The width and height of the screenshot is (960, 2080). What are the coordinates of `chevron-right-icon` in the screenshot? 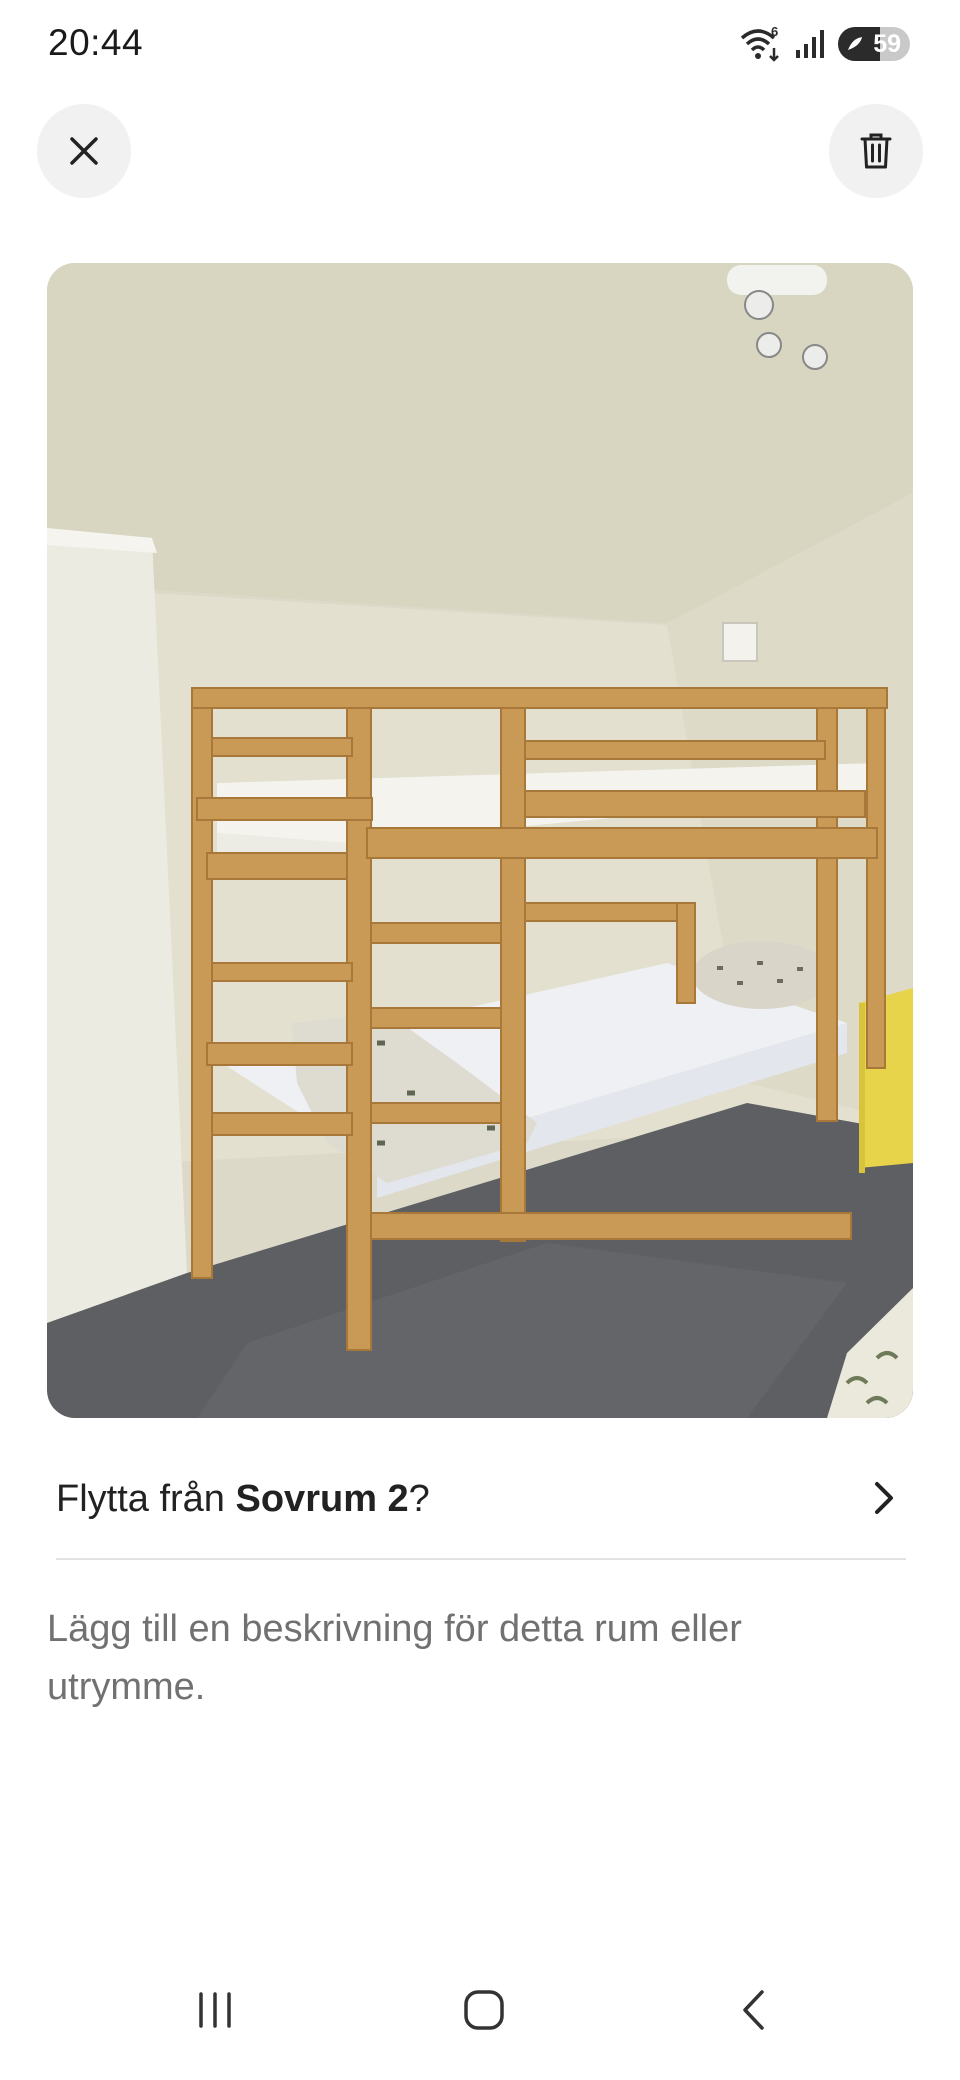 It's located at (884, 1498).